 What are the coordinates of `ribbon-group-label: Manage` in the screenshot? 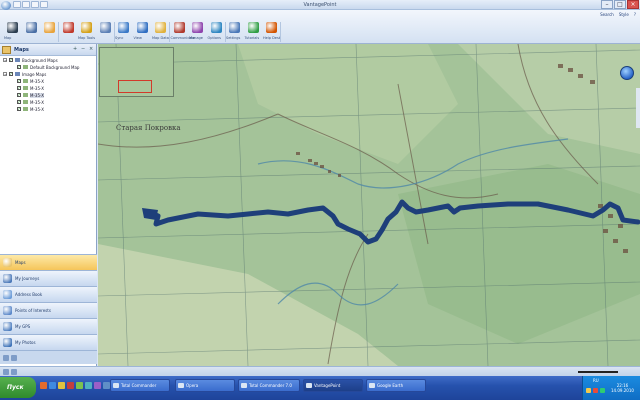 It's located at (196, 38).